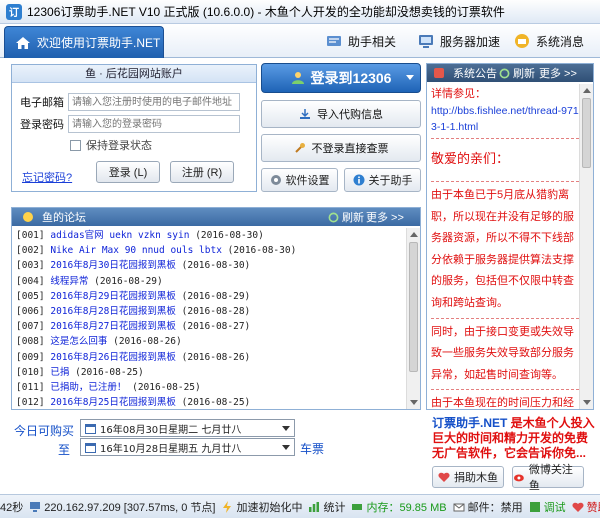 The image size is (600, 518). Describe the element at coordinates (119, 235) in the screenshot. I see `forum-item-title: adidas官网 uekn vzkn syin` at that location.